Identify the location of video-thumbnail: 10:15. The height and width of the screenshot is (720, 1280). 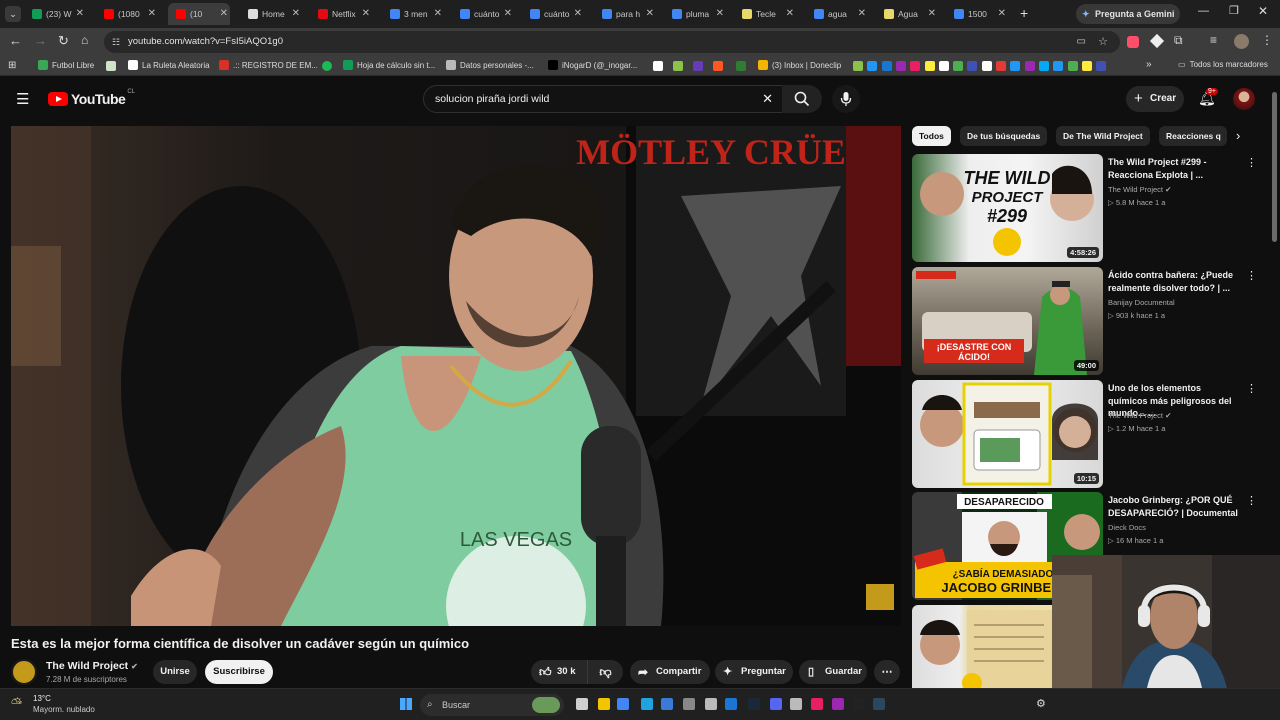
(1007, 434).